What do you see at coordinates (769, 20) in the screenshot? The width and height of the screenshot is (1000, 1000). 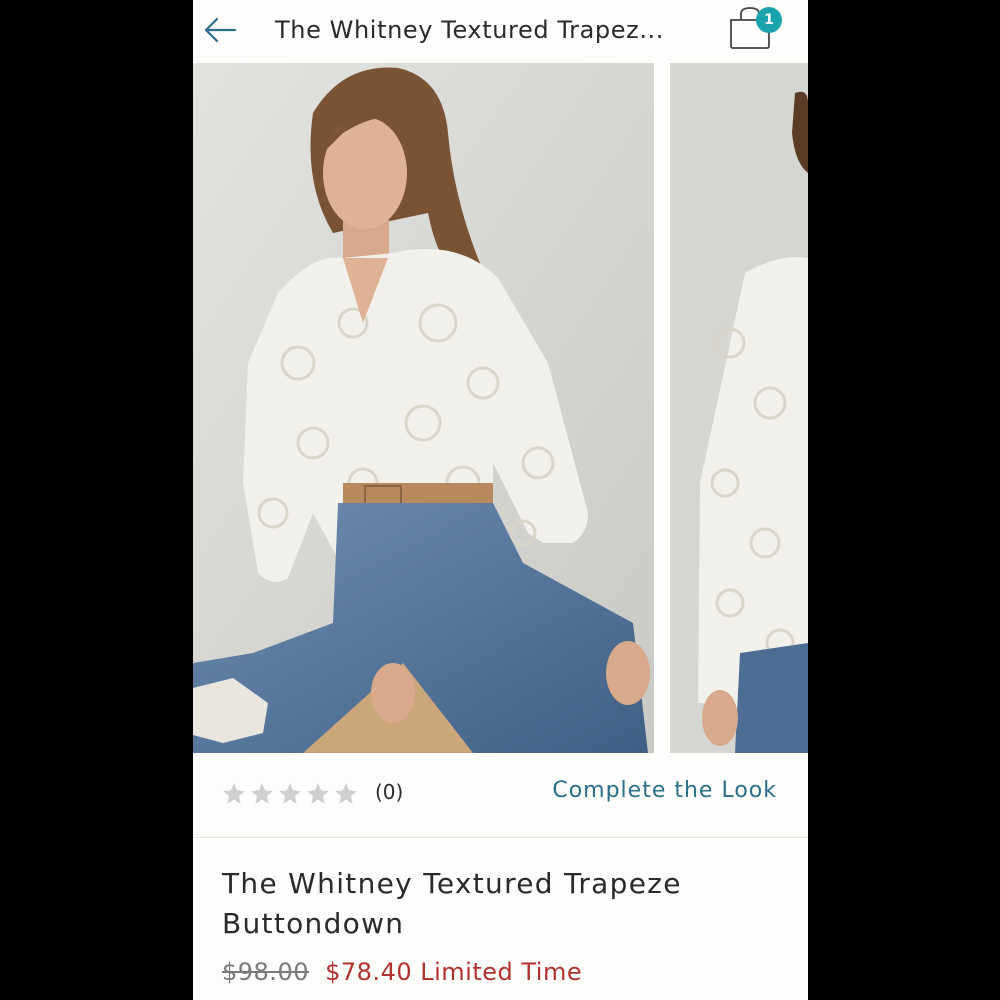 I see `cart-count-badge: 1` at bounding box center [769, 20].